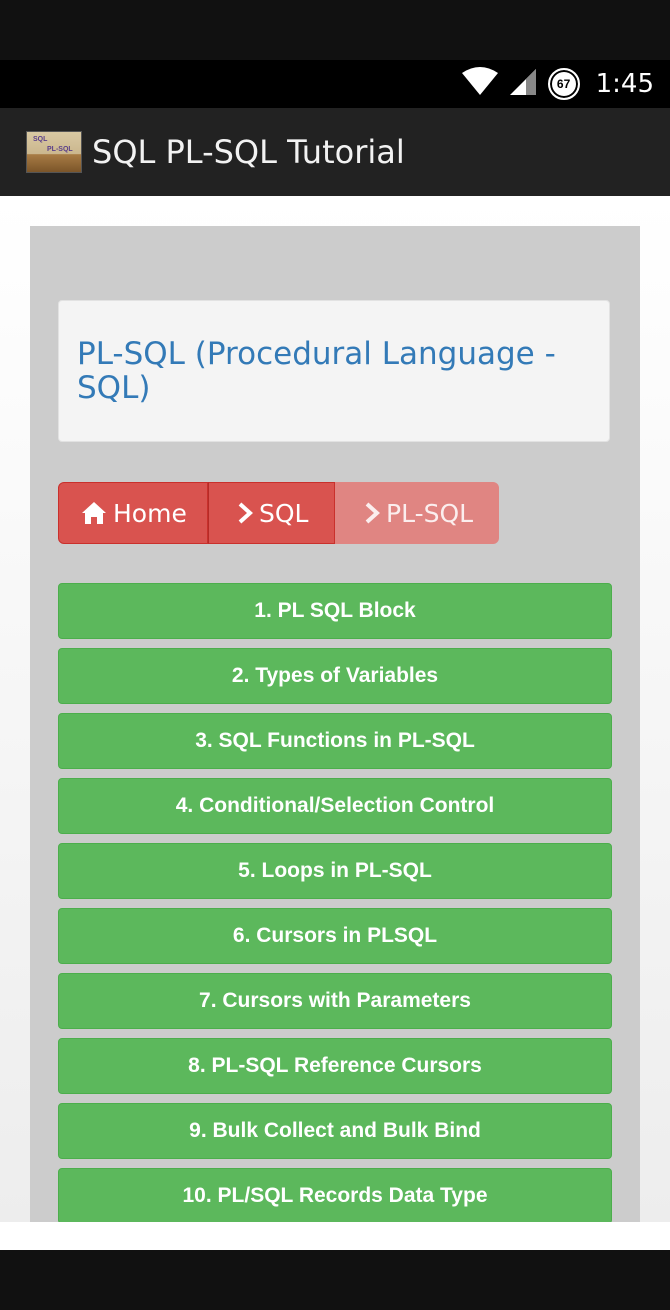  I want to click on topic-button: 9. Bulk Collect and Bulk Bind, so click(335, 1131).